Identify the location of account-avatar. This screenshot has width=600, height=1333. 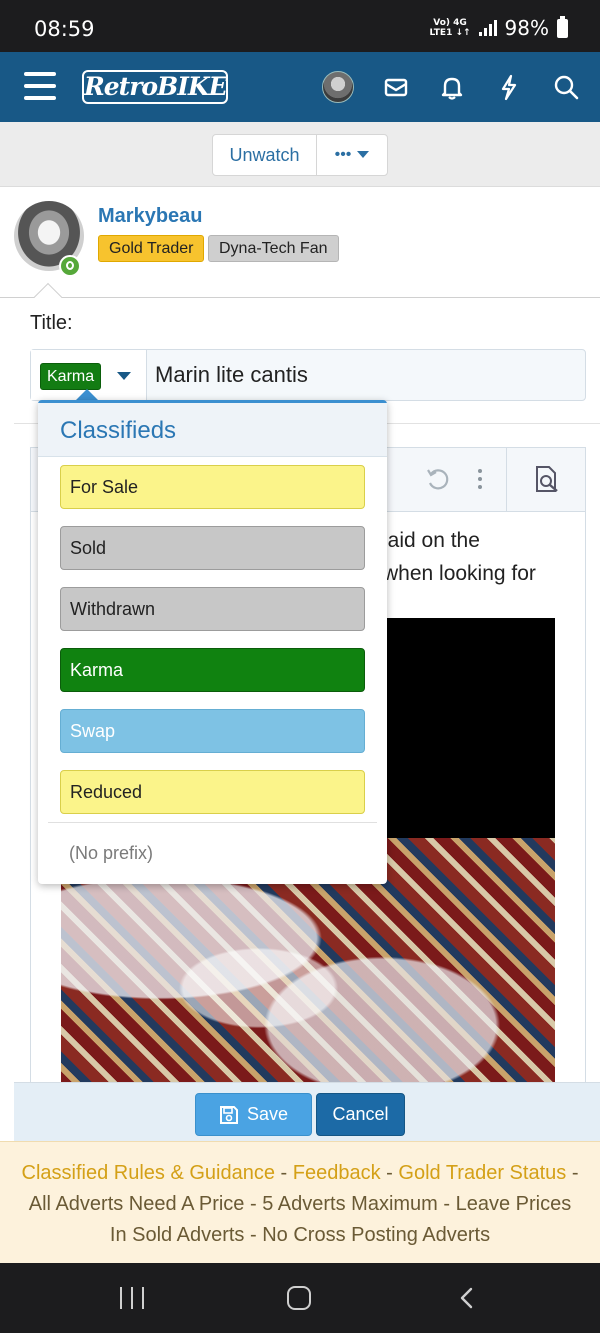
(338, 87).